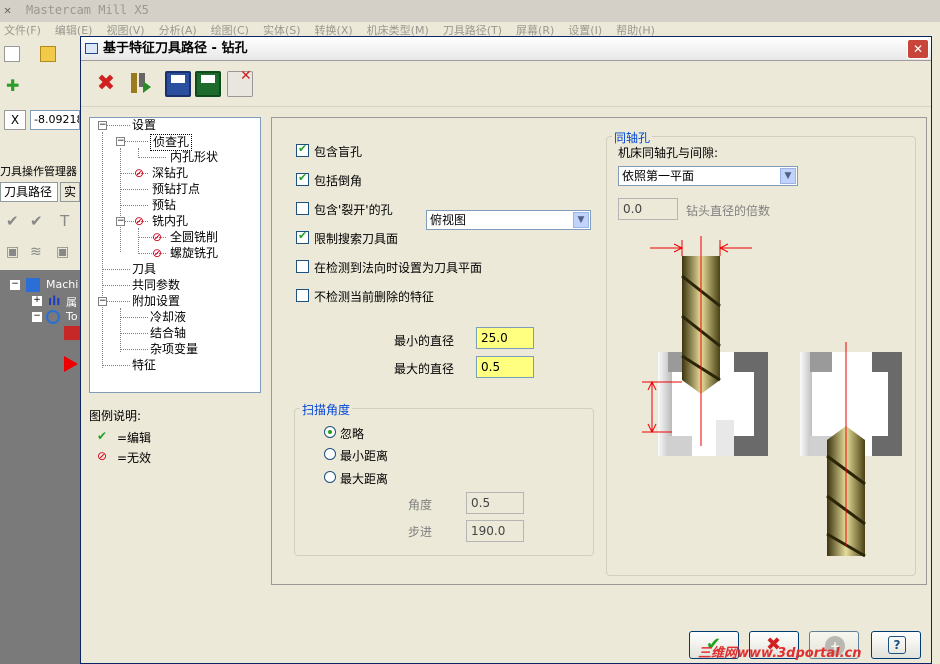  Describe the element at coordinates (54, 301) in the screenshot. I see `properties-icon: ılı` at that location.